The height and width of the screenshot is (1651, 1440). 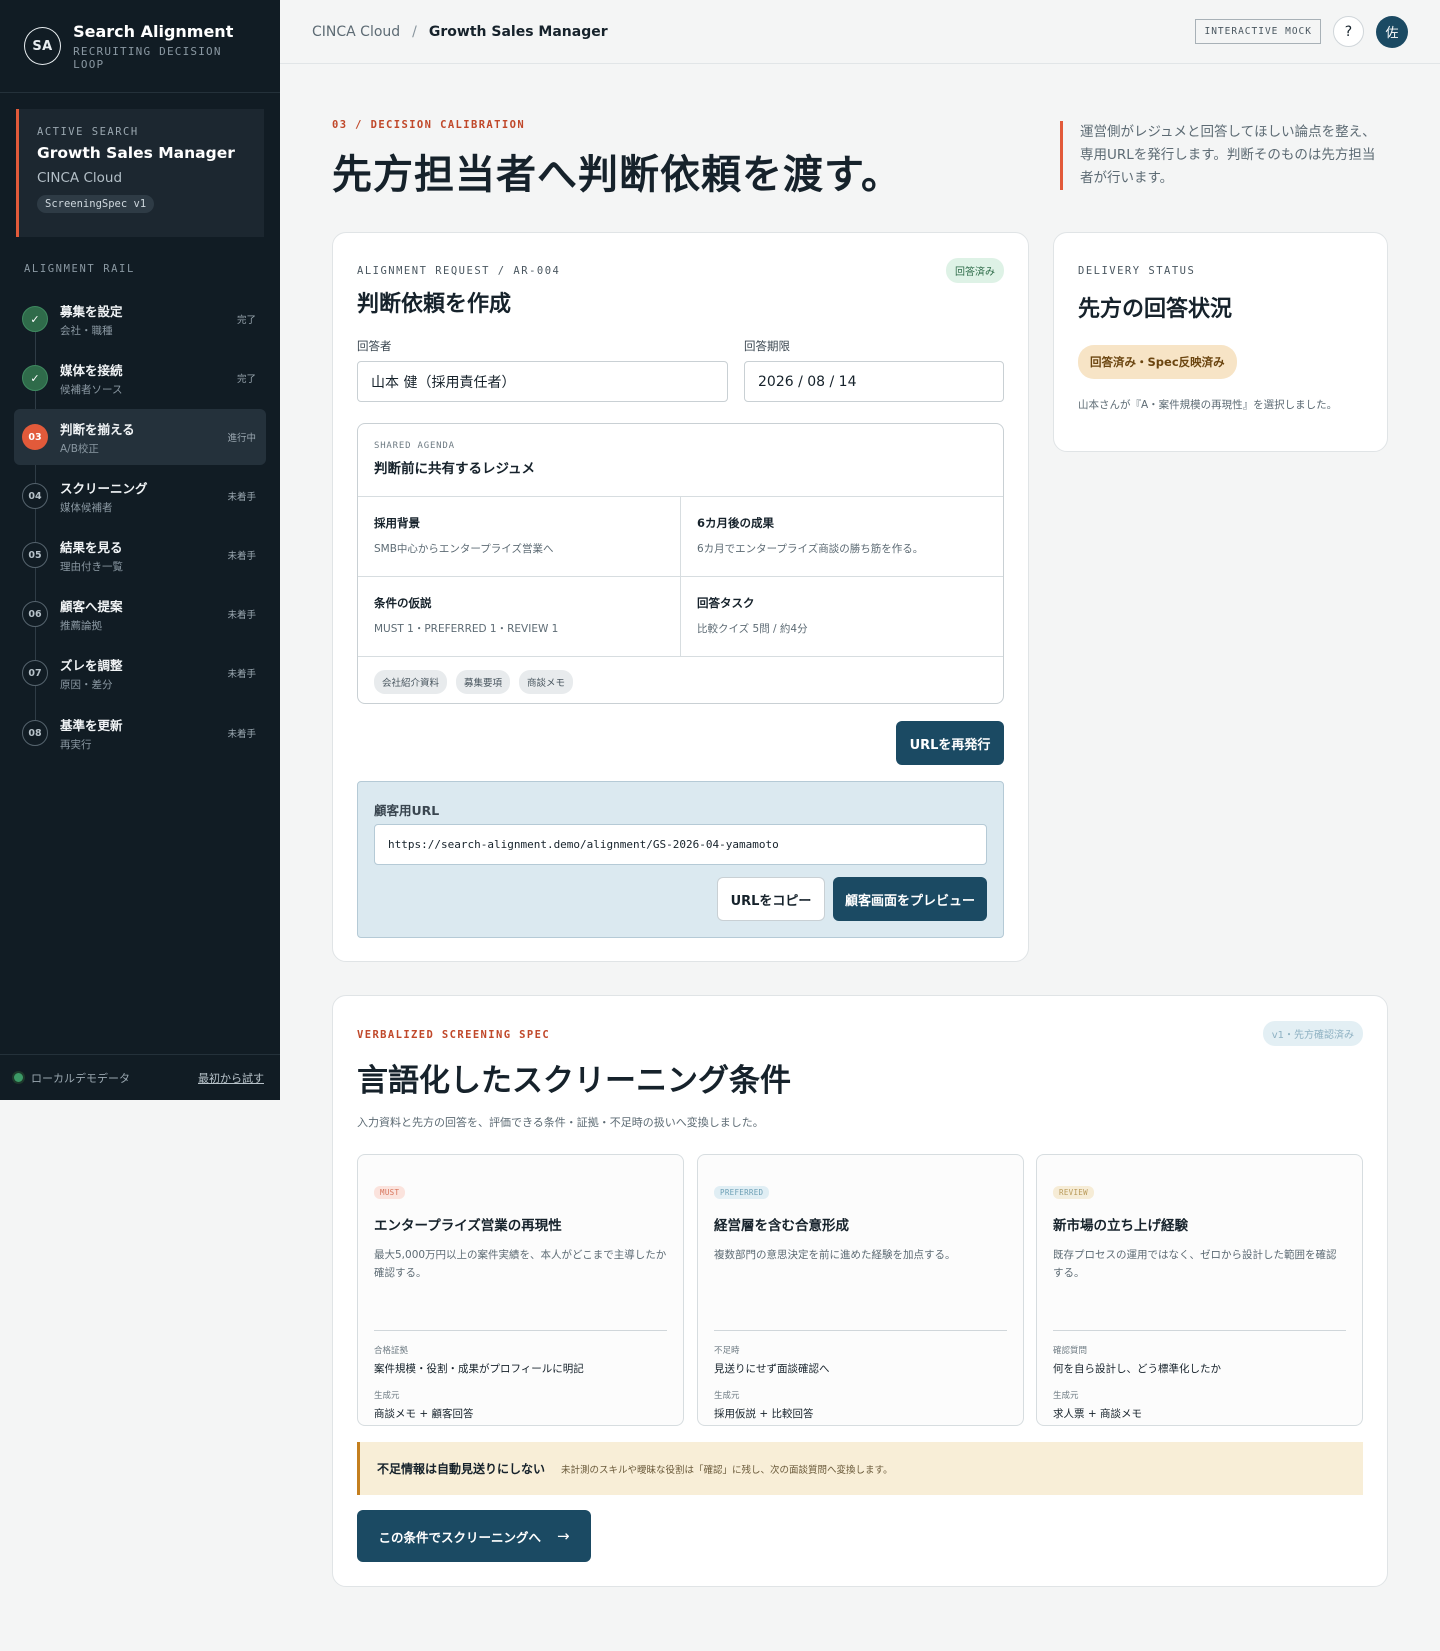 I want to click on criterion-desc: 最大5,000万円以上の案件実績を、本人がどこまで主導したか確認する。, so click(x=520, y=1264).